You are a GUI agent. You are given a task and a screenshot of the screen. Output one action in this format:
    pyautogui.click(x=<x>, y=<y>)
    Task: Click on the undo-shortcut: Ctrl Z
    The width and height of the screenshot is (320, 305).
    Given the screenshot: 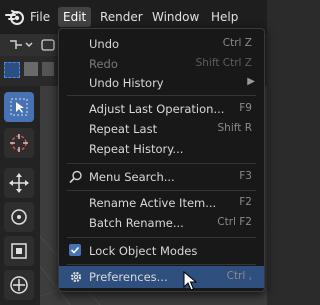 What is the action you would take?
    pyautogui.click(x=237, y=43)
    